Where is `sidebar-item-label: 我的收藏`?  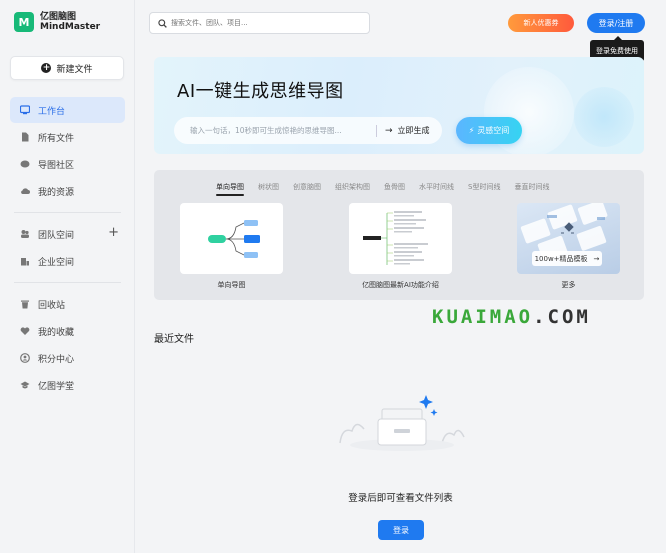
sidebar-item-label: 我的收藏 is located at coordinates (56, 332).